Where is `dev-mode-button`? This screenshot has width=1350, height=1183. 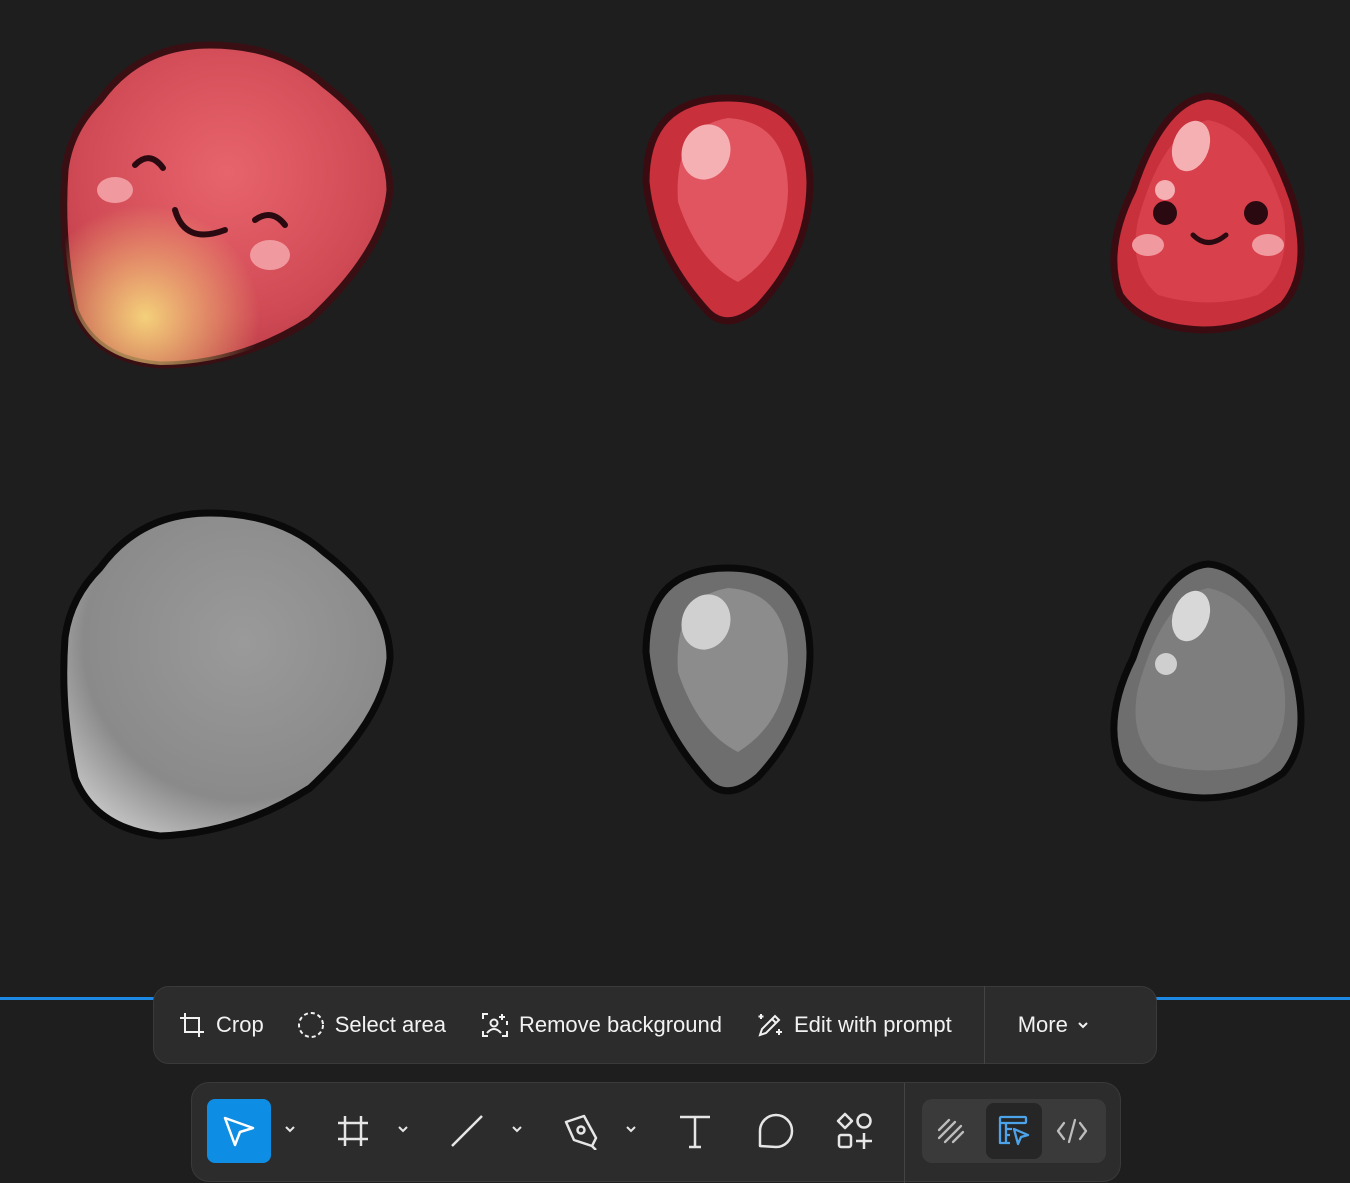 dev-mode-button is located at coordinates (1072, 1131).